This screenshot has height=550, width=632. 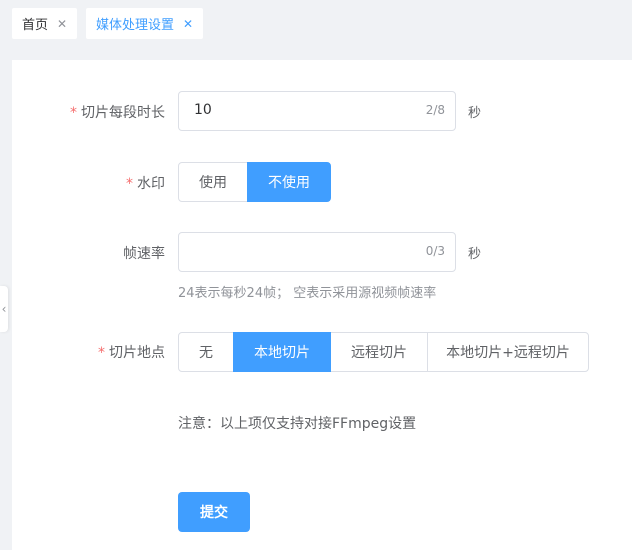 I want to click on tab-home: 首页 ✕, so click(x=45, y=23).